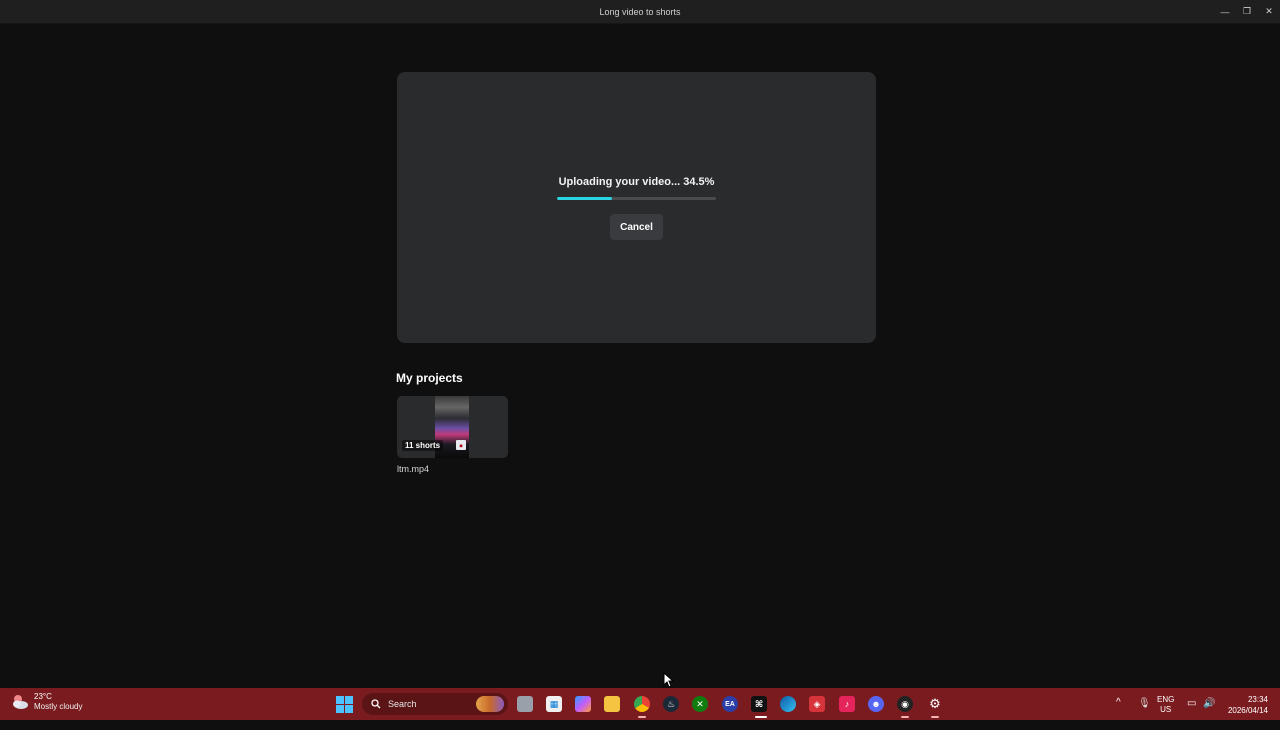 The height and width of the screenshot is (730, 1280). I want to click on copilot-icon, so click(583, 704).